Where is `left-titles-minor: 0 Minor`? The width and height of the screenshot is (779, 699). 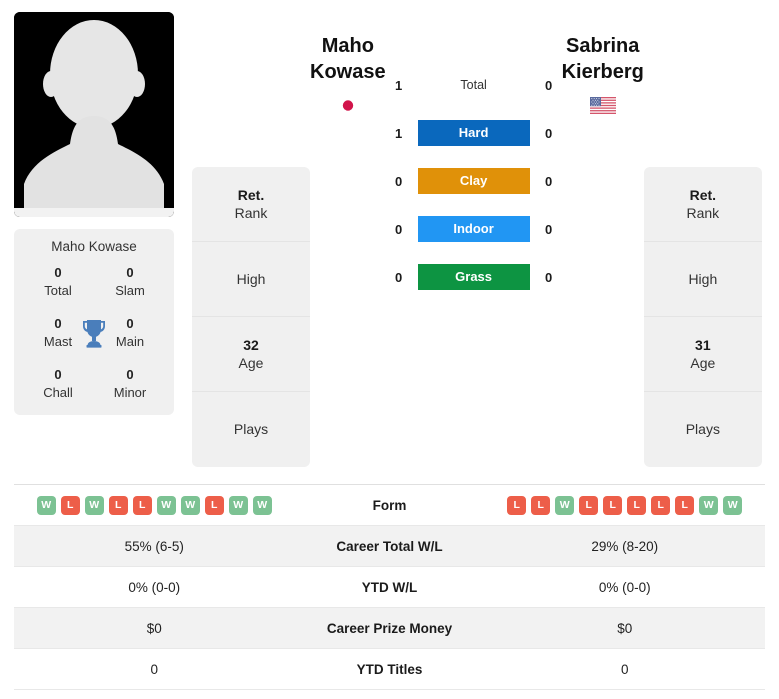
left-titles-minor: 0 Minor is located at coordinates (130, 383).